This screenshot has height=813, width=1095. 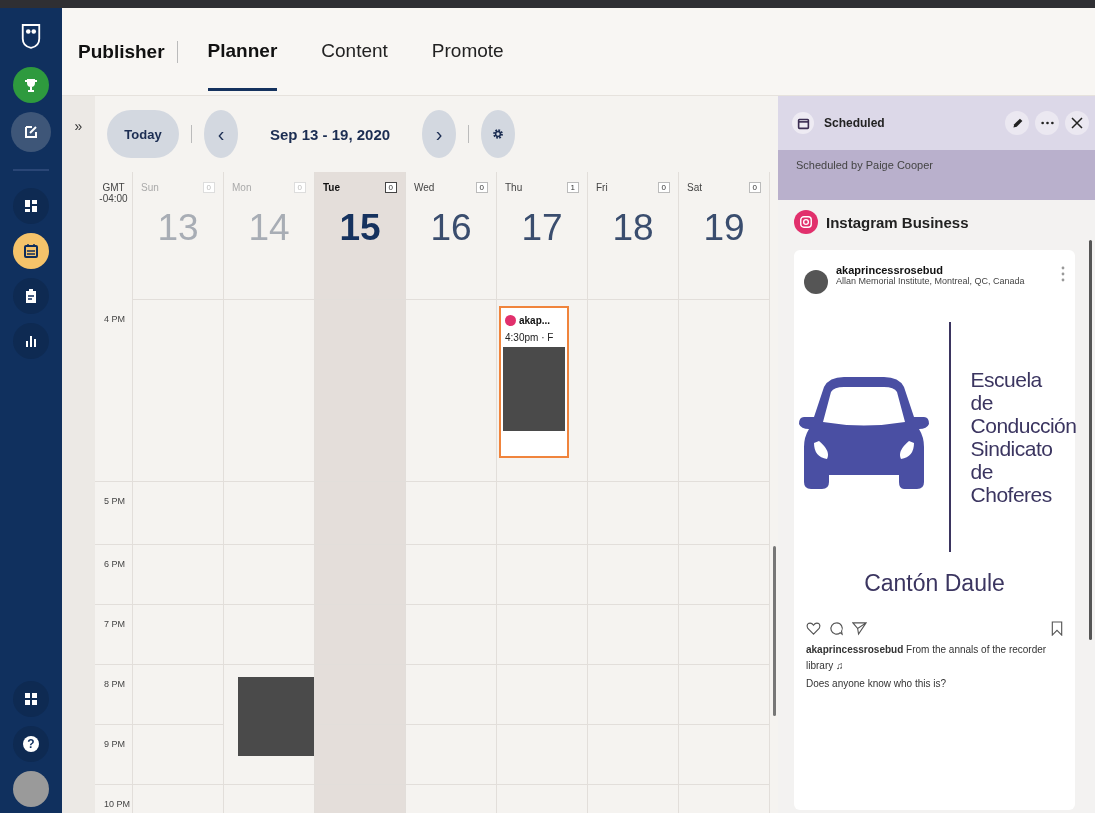 I want to click on bar-chart-icon, so click(x=31, y=341).